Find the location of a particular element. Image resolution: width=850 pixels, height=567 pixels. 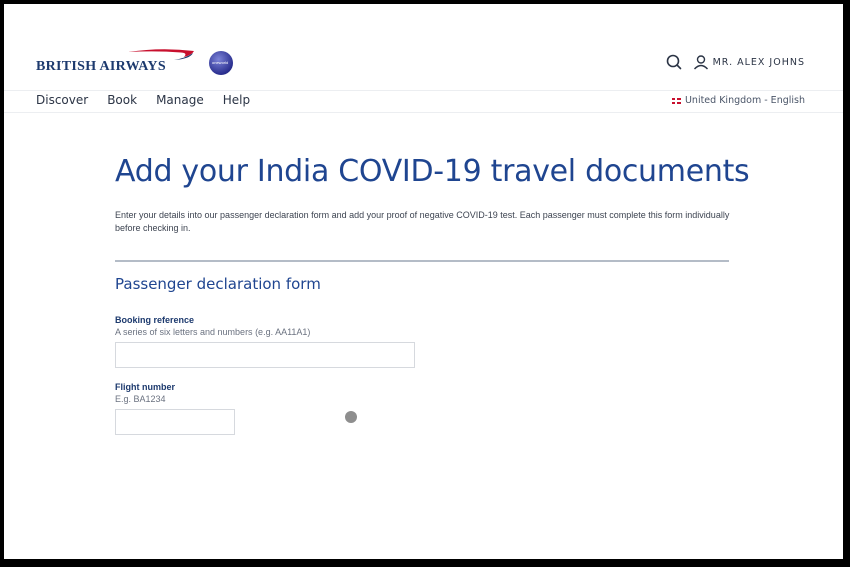

flight-number-label: Flight number is located at coordinates (145, 387).